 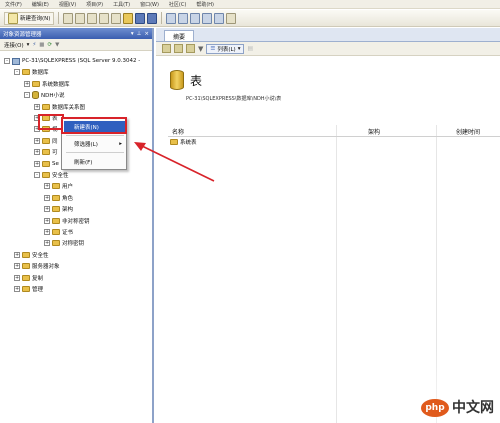 What do you see at coordinates (473, 408) in the screenshot?
I see `watermark-text: 中文网` at bounding box center [473, 408].